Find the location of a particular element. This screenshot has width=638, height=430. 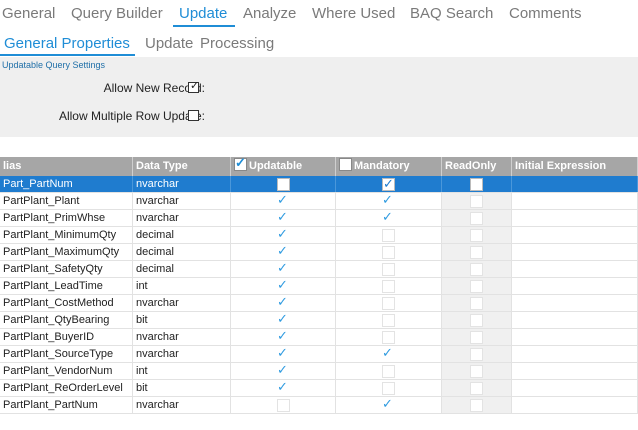

alias-cell: PartPlant_CostMethod is located at coordinates (66, 303).